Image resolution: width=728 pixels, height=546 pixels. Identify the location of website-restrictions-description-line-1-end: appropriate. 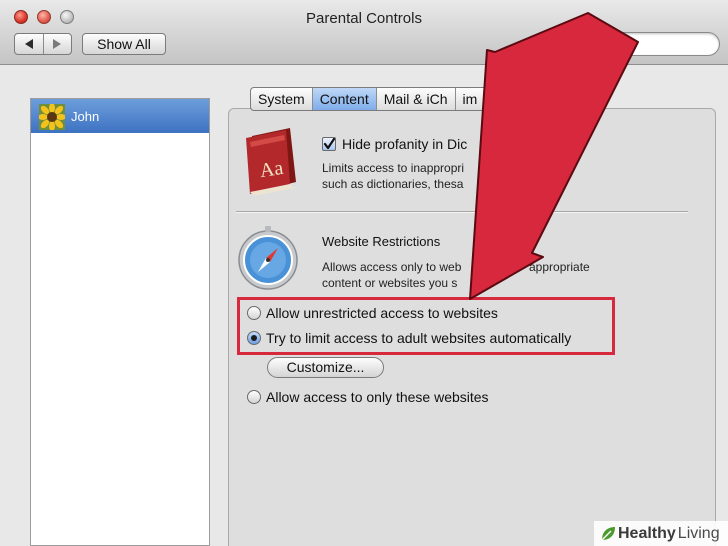
(559, 267).